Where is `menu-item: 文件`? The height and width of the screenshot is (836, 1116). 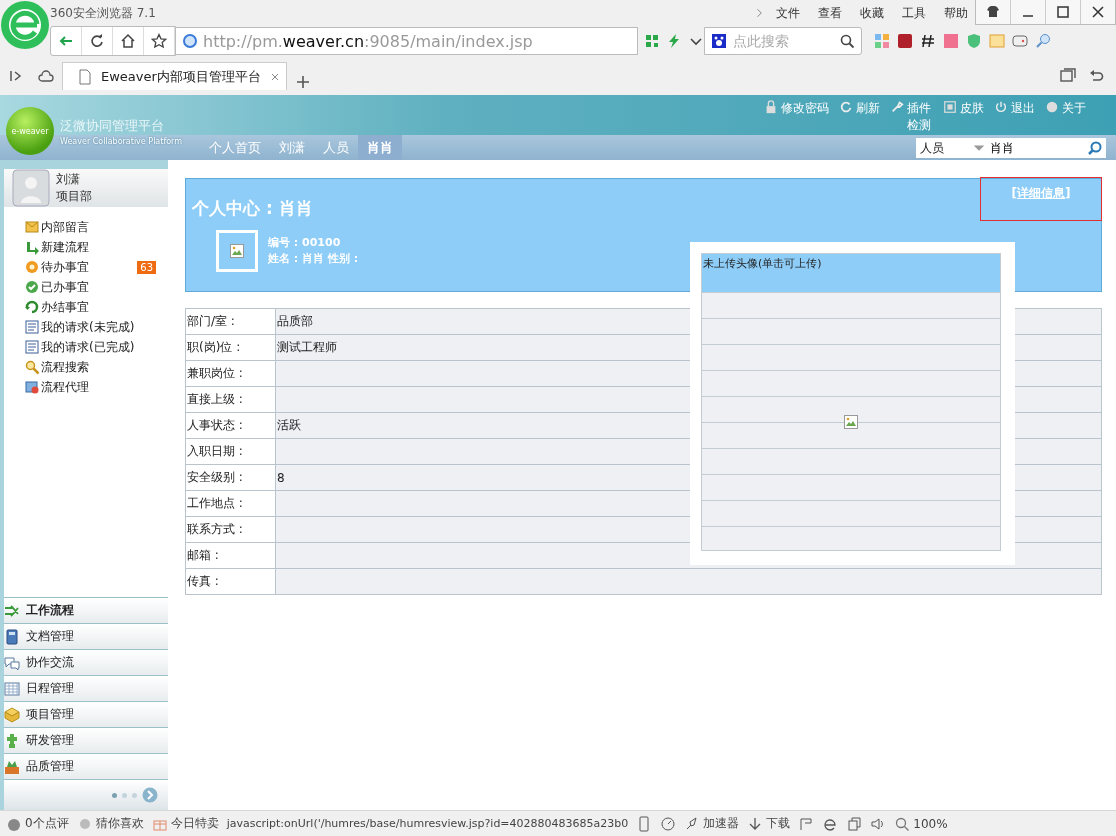
menu-item: 文件 is located at coordinates (788, 13).